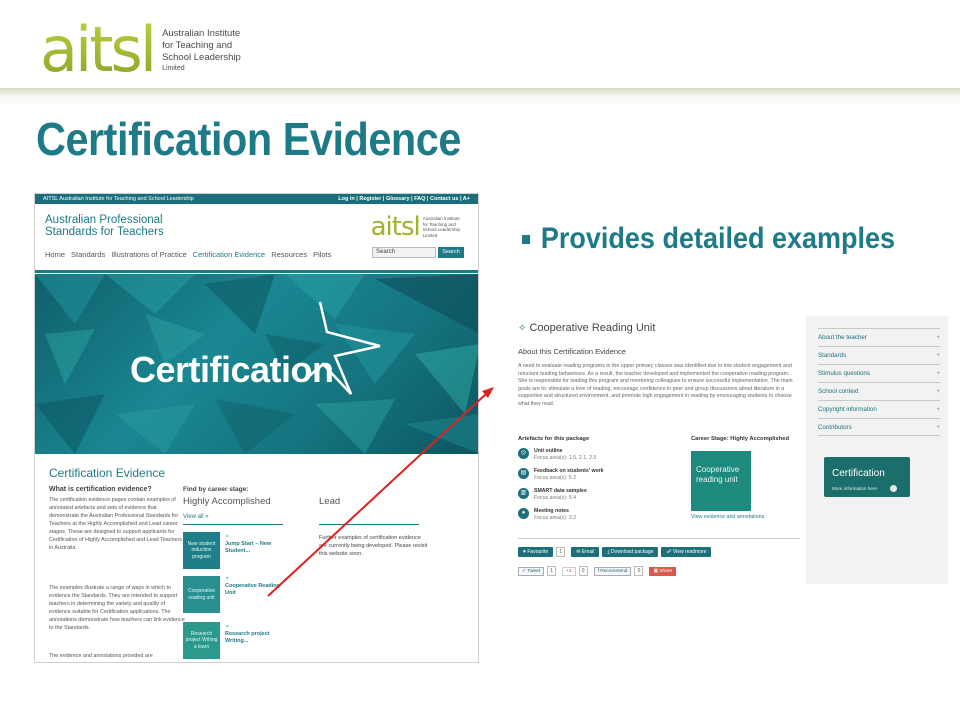 The height and width of the screenshot is (720, 960). What do you see at coordinates (369, 524) in the screenshot?
I see `stage-divider-lead` at bounding box center [369, 524].